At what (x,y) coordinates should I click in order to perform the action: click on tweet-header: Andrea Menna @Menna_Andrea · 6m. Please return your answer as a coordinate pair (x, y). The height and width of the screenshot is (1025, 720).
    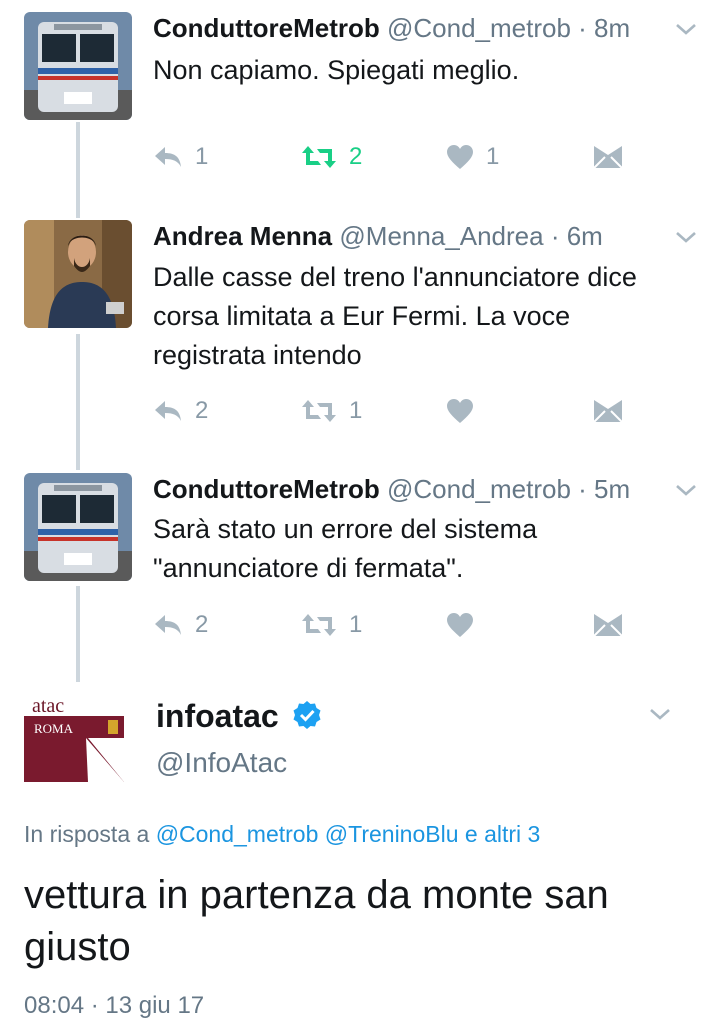
    Looking at the image, I should click on (378, 236).